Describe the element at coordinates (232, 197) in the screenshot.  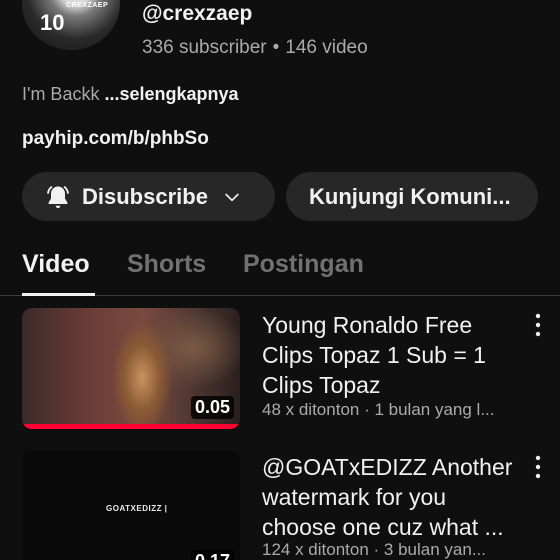
I see `chevron-down-icon` at that location.